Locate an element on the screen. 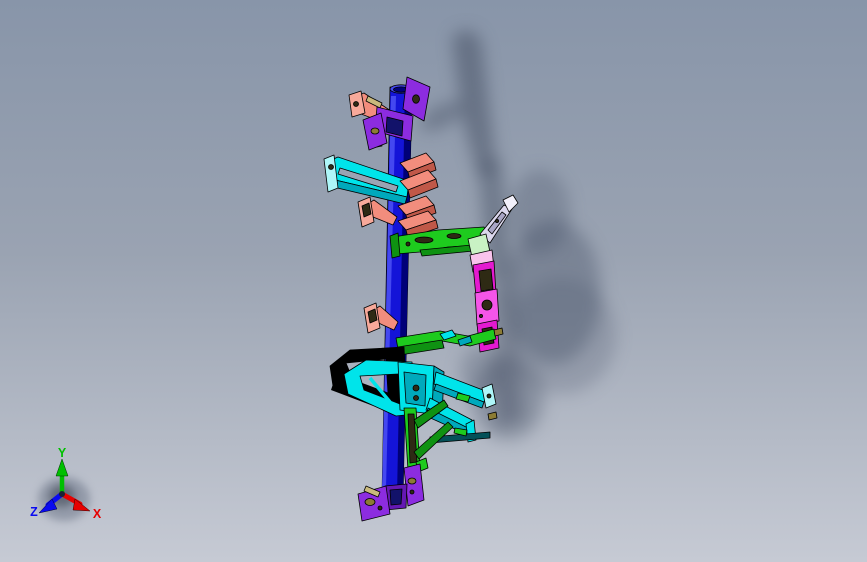 The width and height of the screenshot is (867, 562). axis-origin is located at coordinates (62, 494).